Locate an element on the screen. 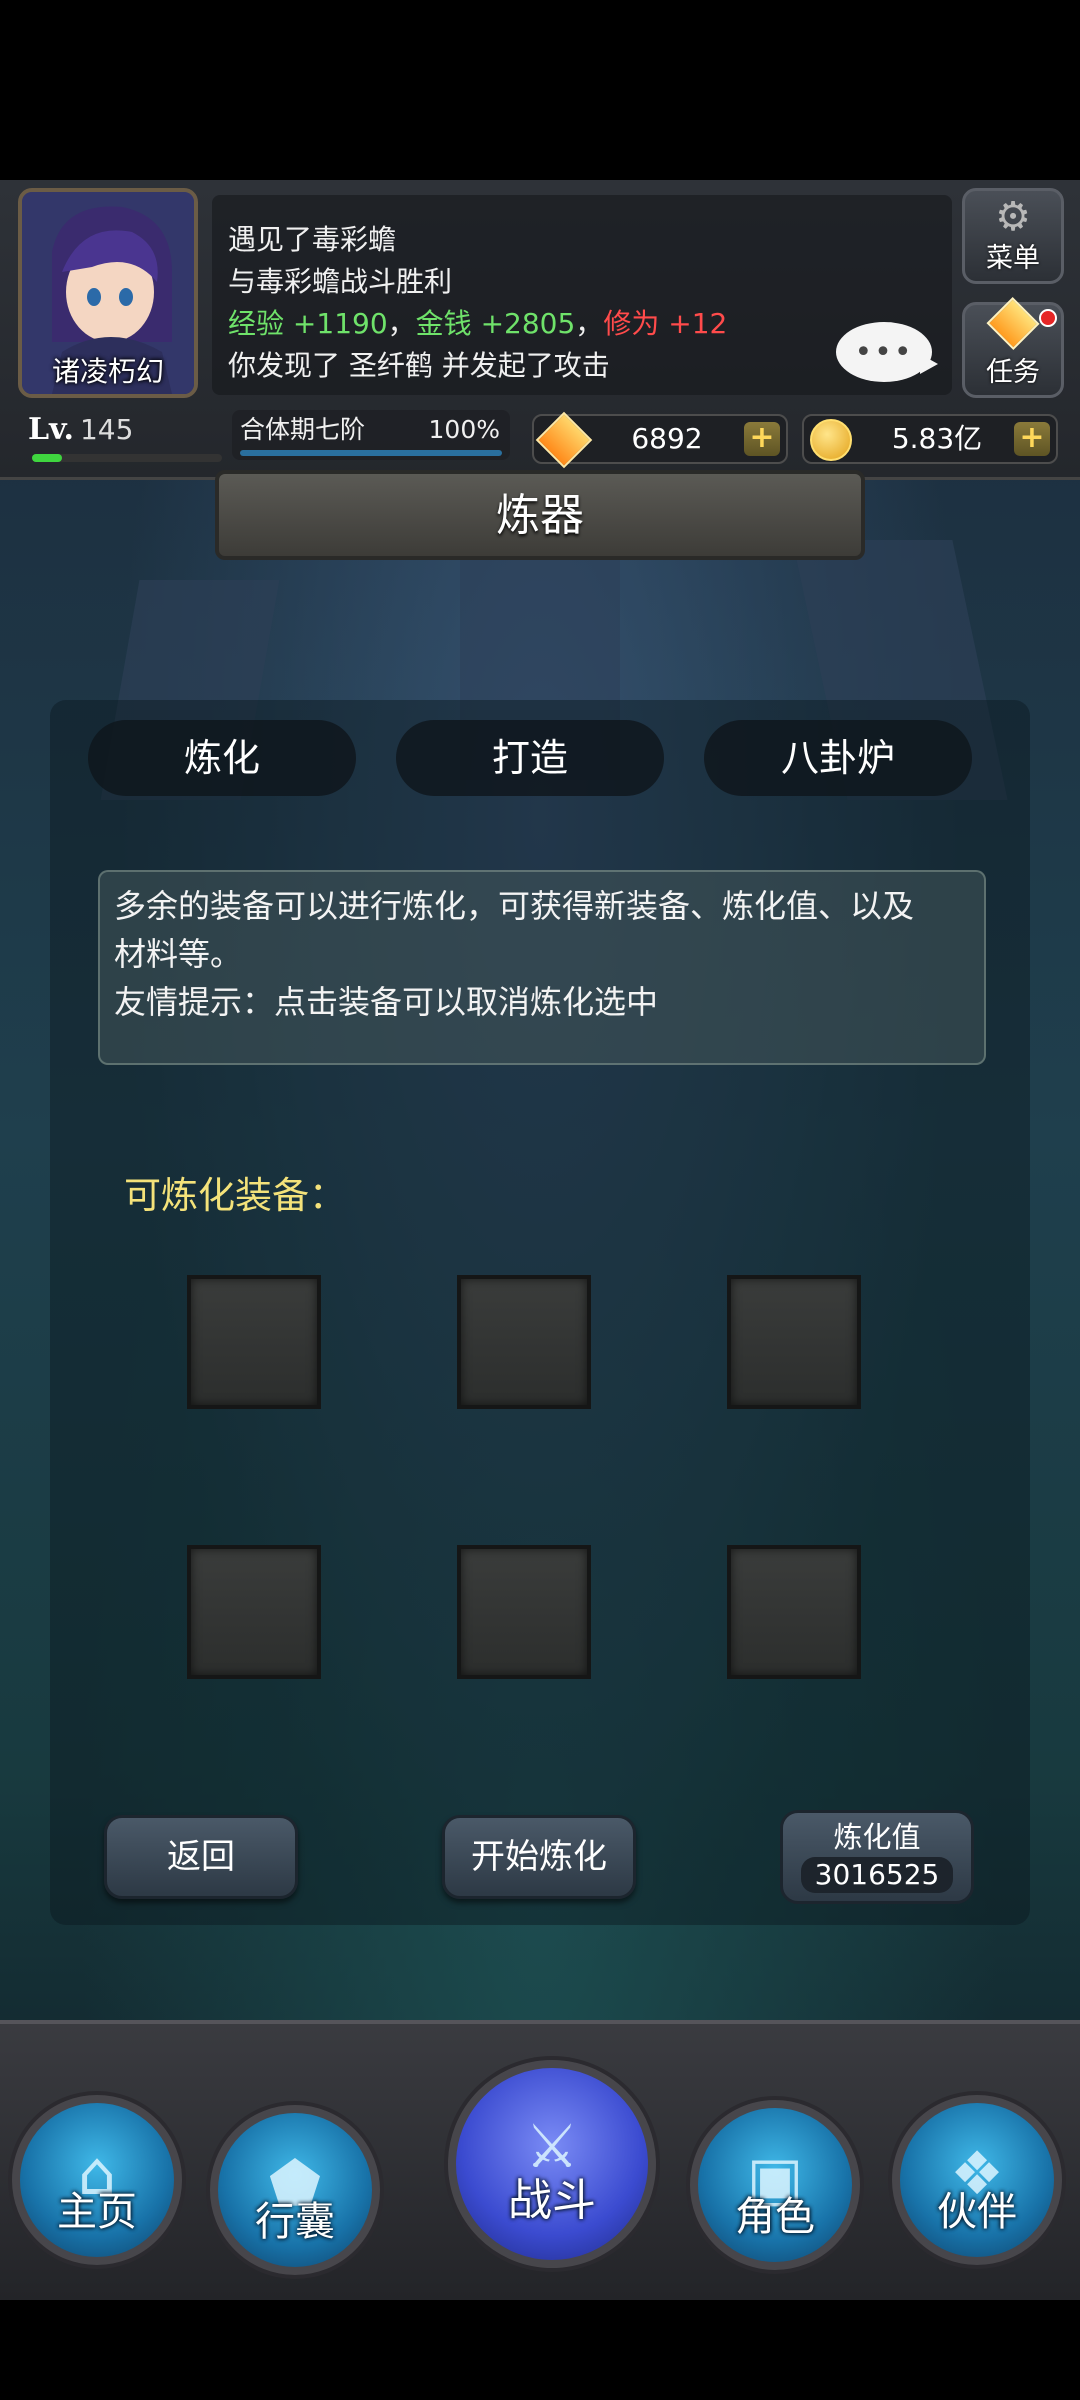 This screenshot has width=1080, height=2400. chat-bubble-icon: ••• is located at coordinates (887, 352).